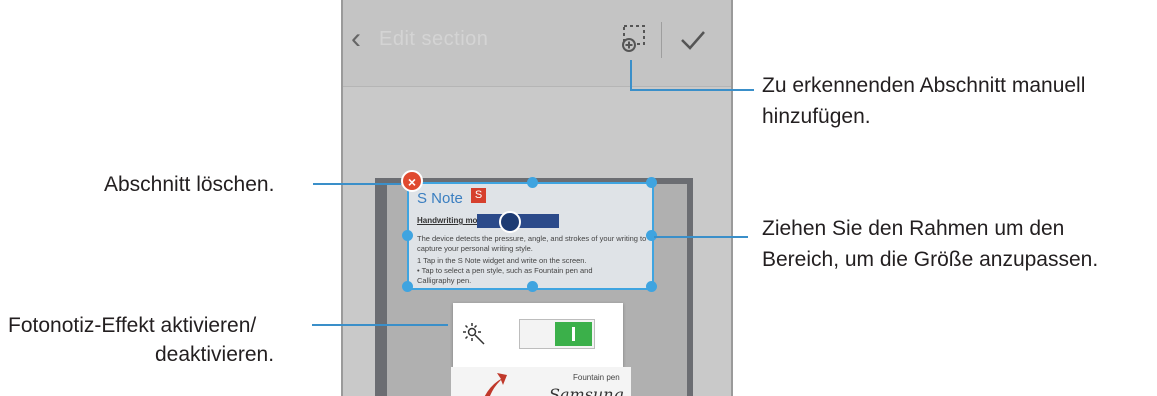 This screenshot has height=396, width=1157. Describe the element at coordinates (215, 354) in the screenshot. I see `callout-photo-effect-line2: deaktivieren.` at that location.